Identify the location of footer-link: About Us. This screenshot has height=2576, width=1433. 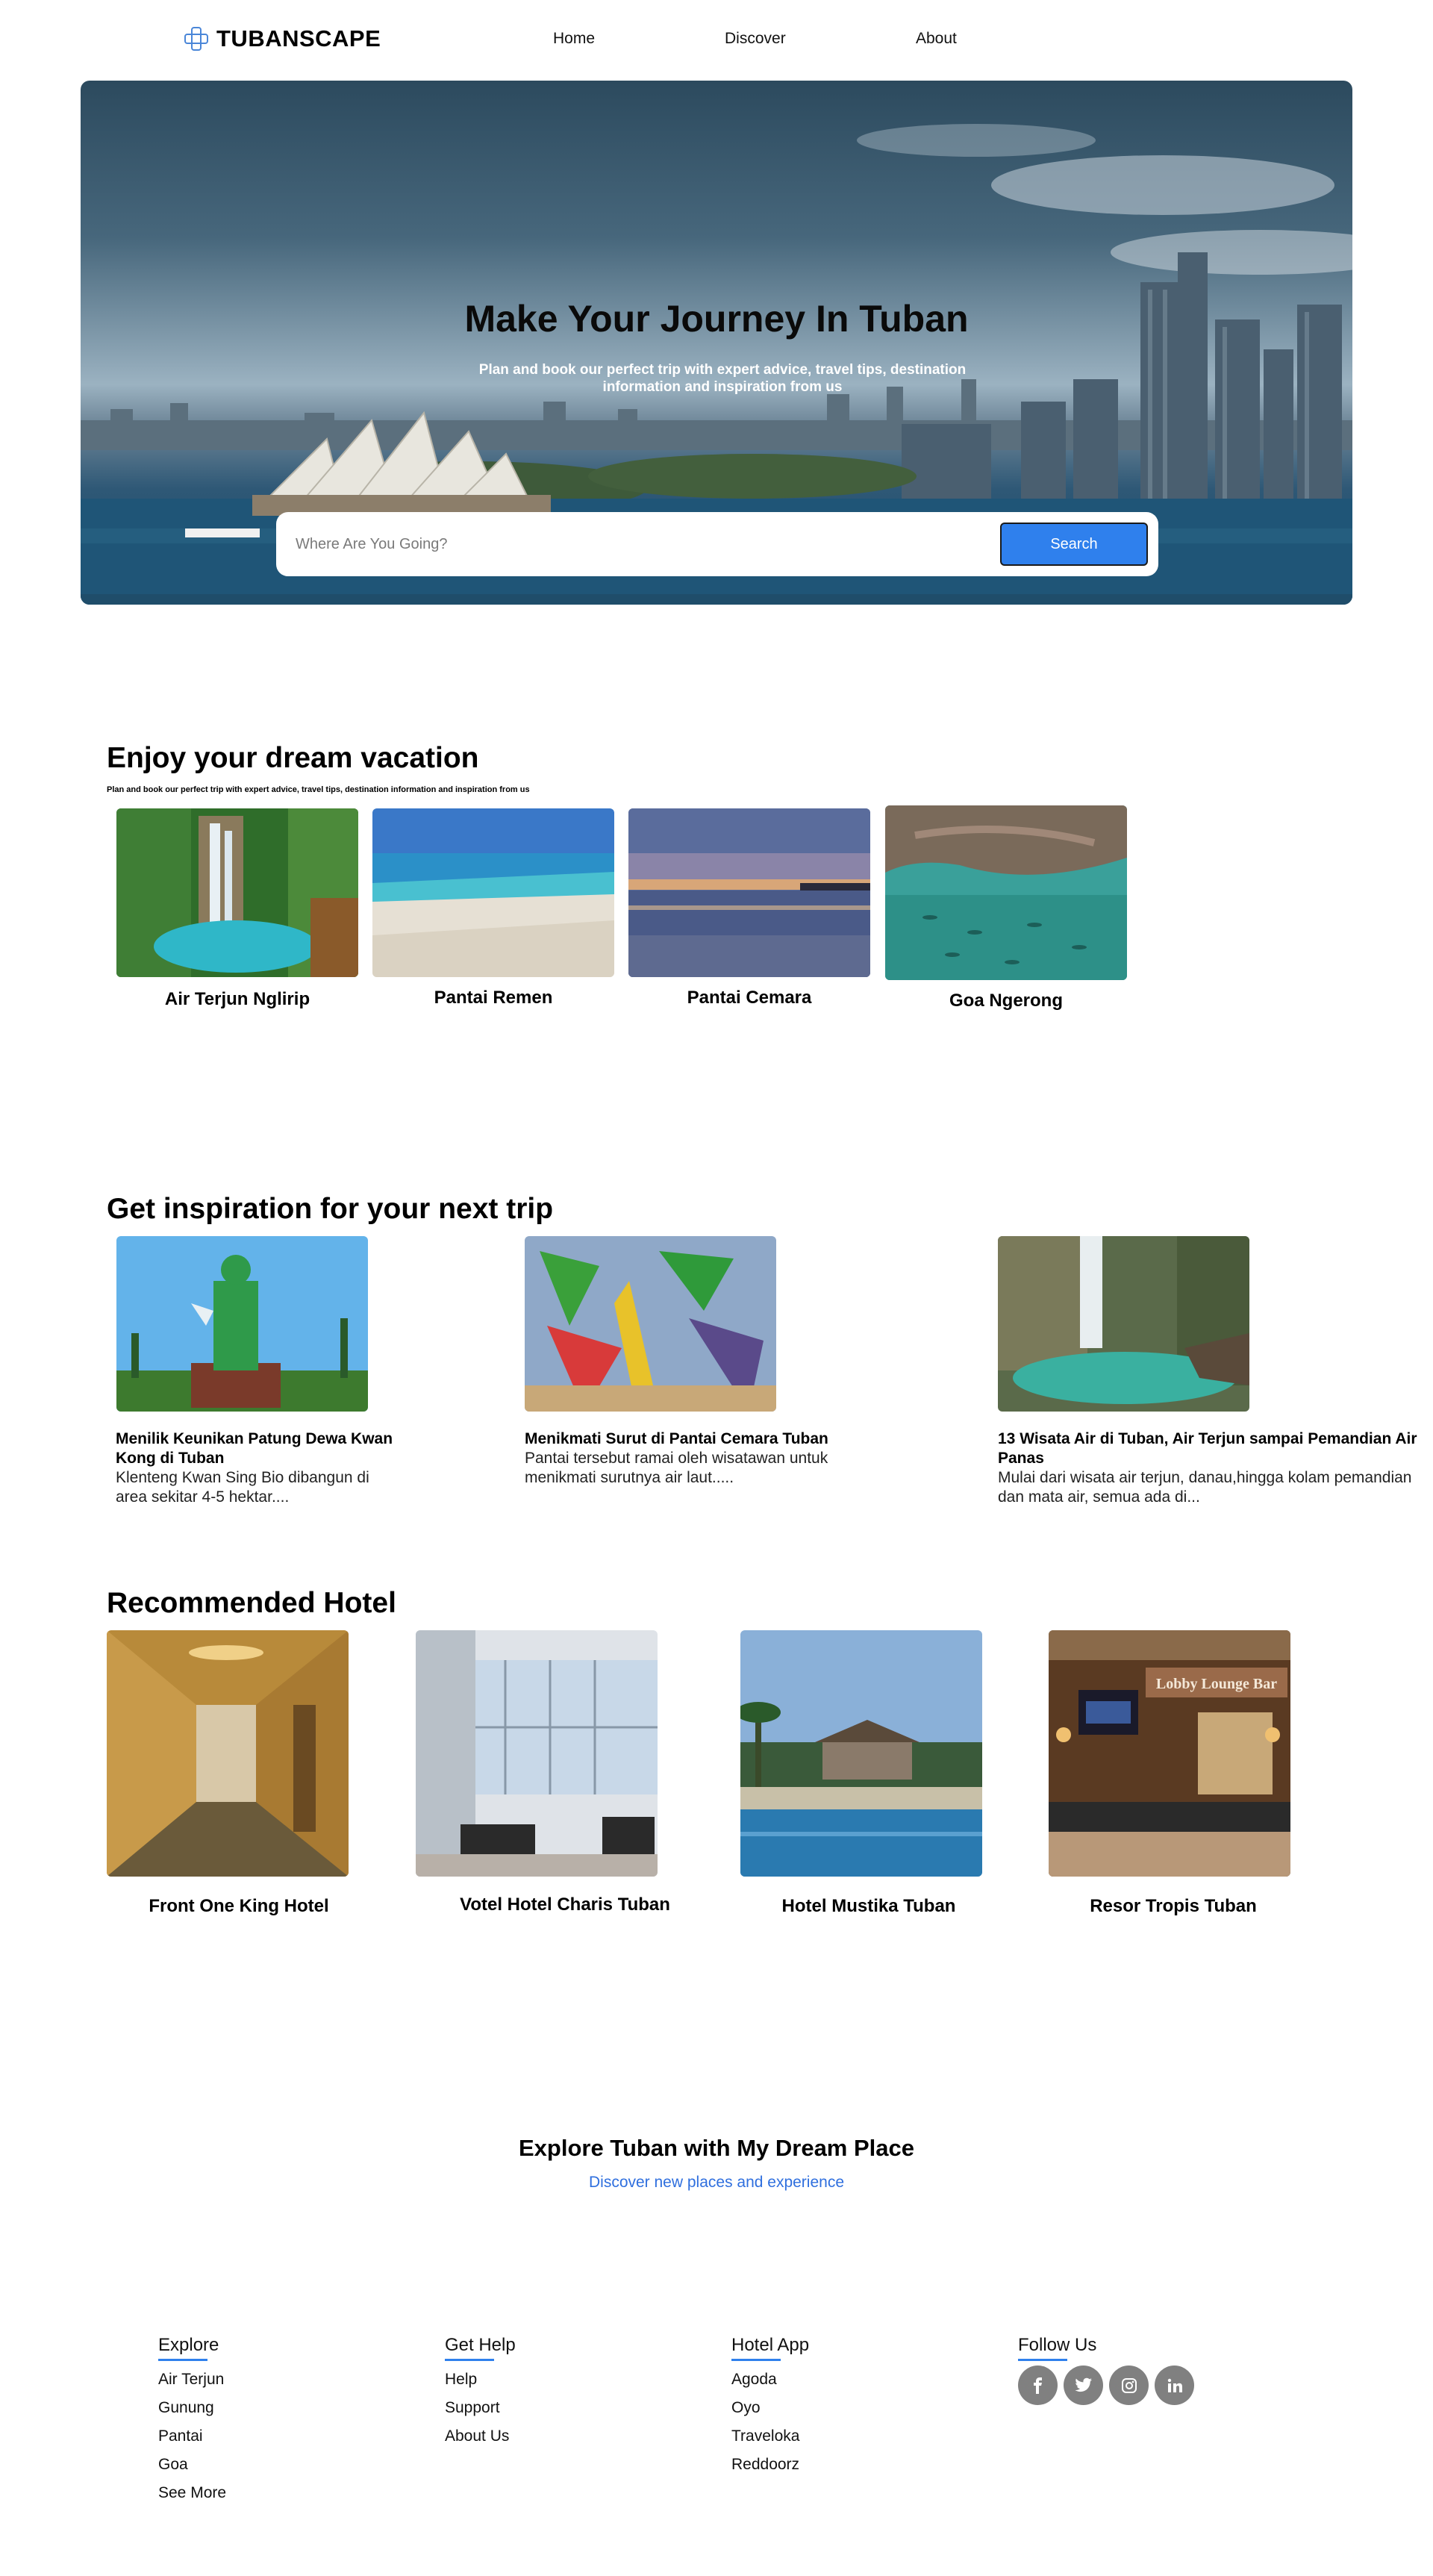
(480, 2436).